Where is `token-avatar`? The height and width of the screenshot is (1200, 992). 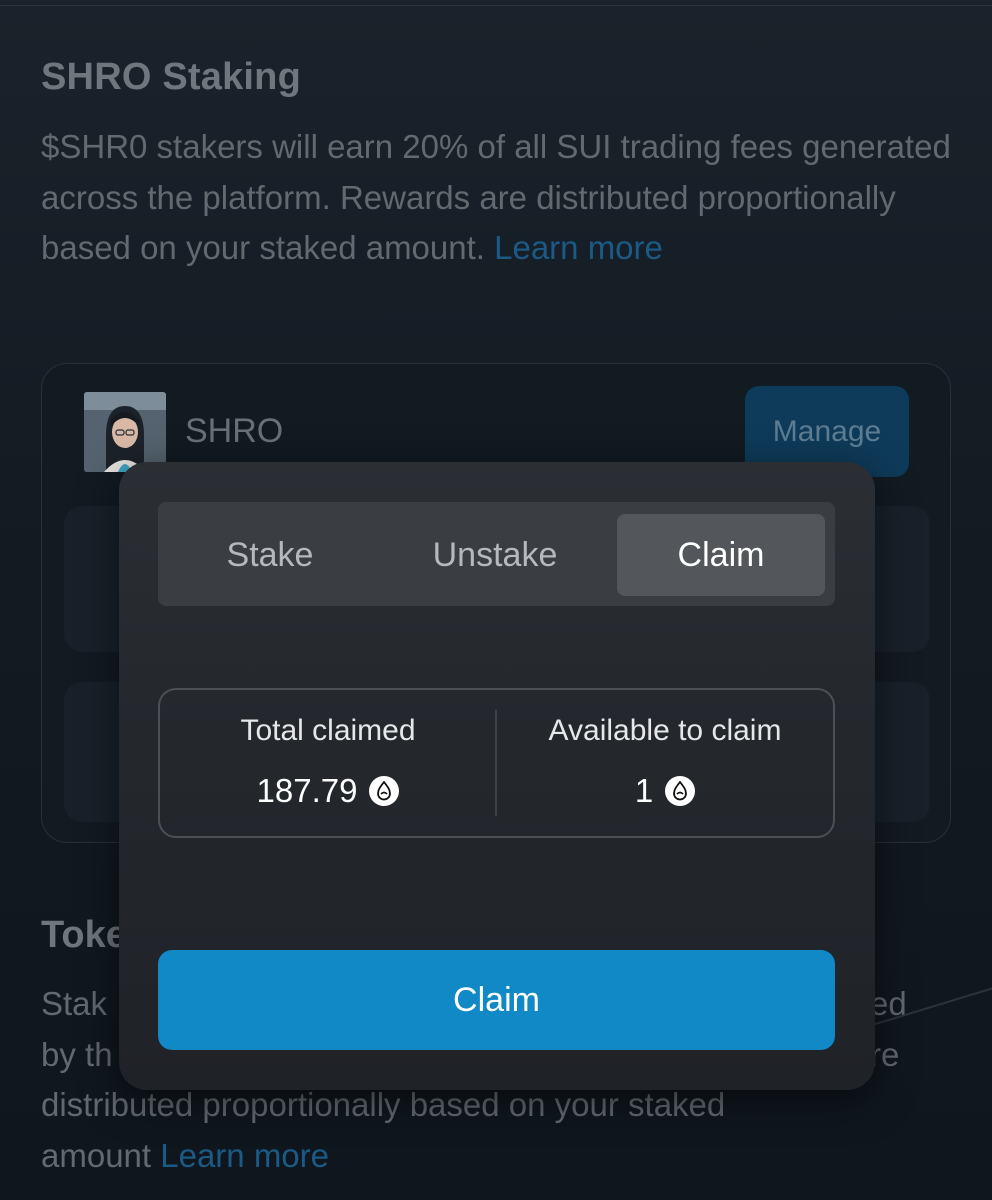
token-avatar is located at coordinates (125, 432).